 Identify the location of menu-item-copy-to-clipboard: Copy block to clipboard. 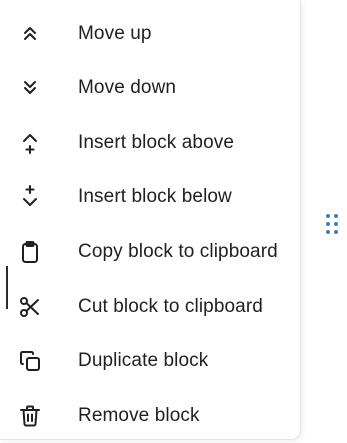
(150, 252).